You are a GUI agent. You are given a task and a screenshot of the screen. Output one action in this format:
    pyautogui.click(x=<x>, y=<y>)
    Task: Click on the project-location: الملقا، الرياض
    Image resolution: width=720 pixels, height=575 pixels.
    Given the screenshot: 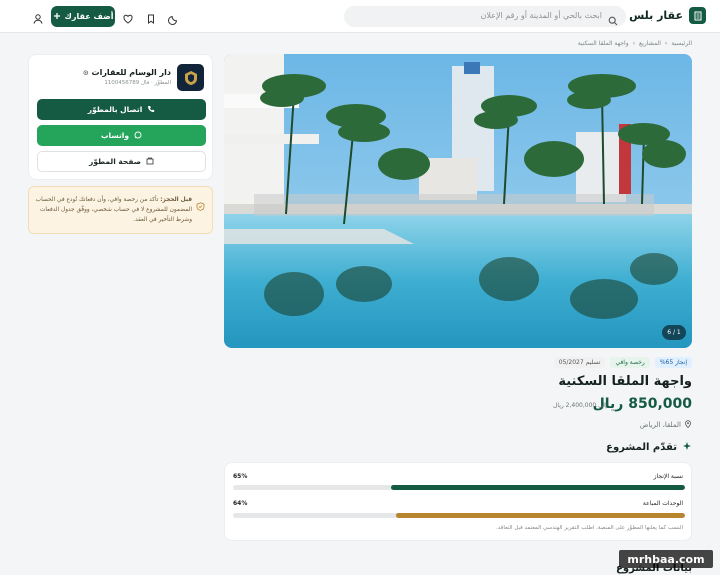 What is the action you would take?
    pyautogui.click(x=666, y=425)
    